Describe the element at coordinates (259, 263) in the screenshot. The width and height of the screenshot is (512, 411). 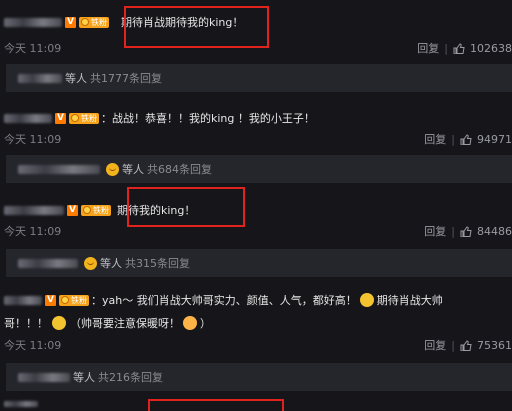
I see `reply-summary-bar: 等人 共315条回复` at that location.